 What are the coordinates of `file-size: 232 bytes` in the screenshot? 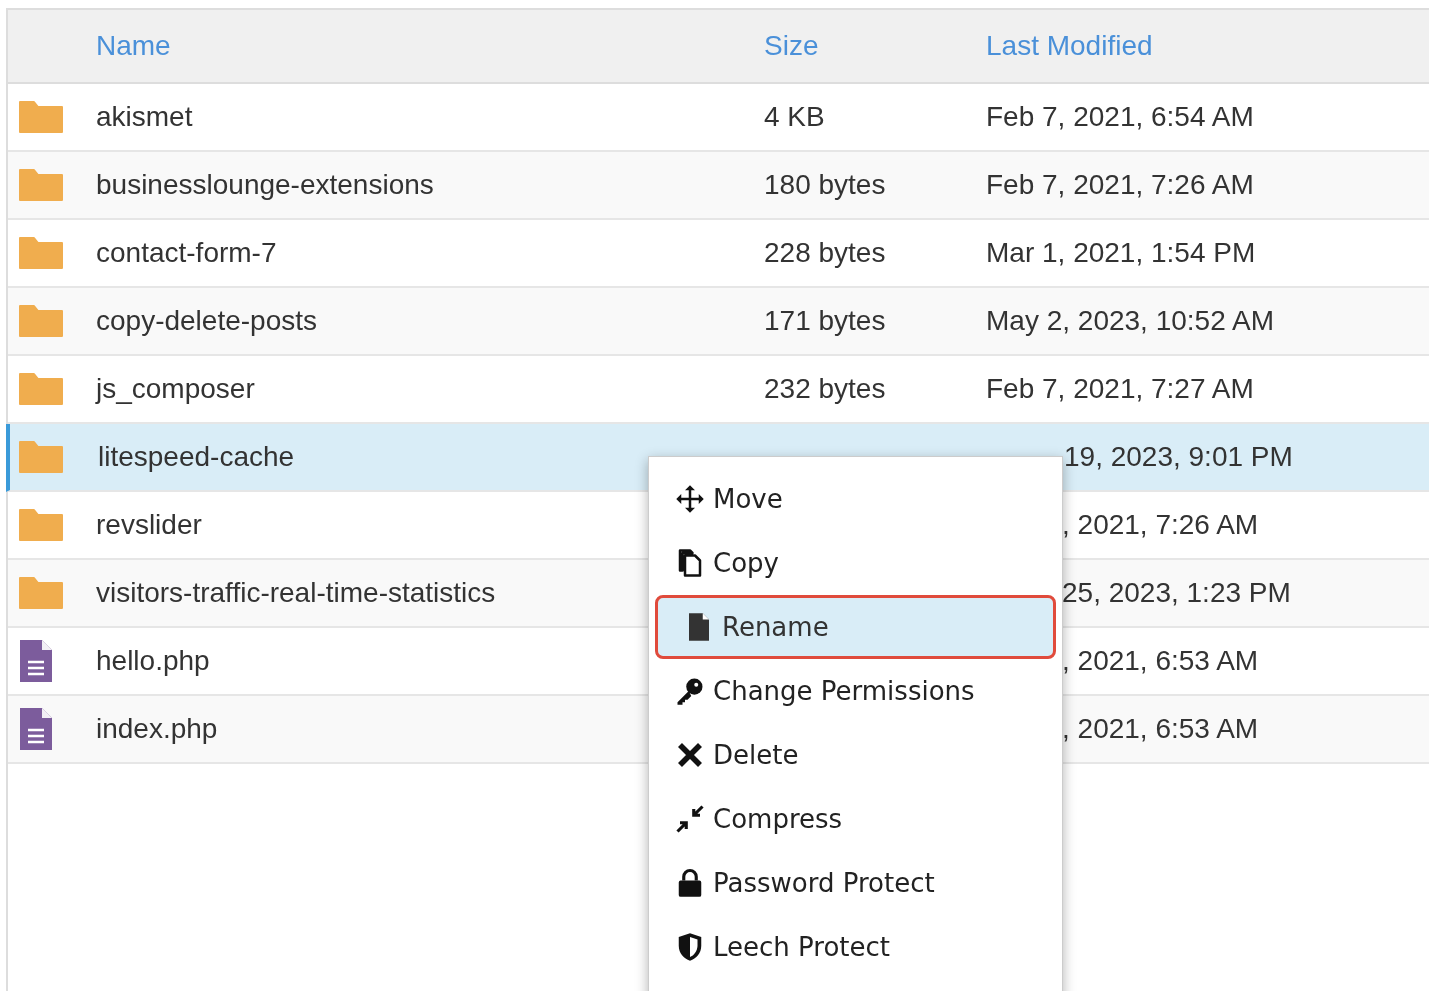 It's located at (825, 389).